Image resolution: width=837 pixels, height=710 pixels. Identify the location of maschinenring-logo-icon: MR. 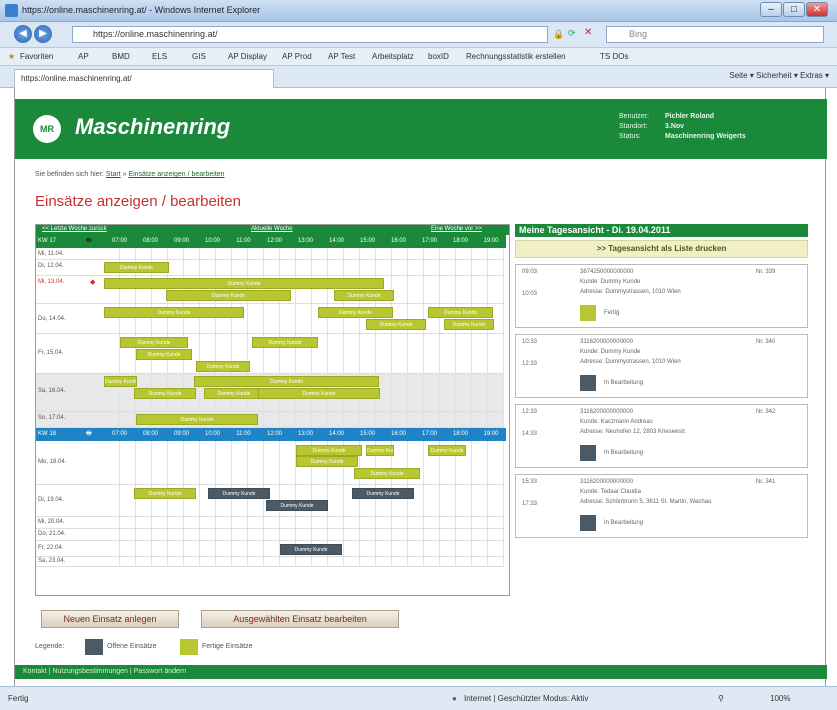
(47, 129).